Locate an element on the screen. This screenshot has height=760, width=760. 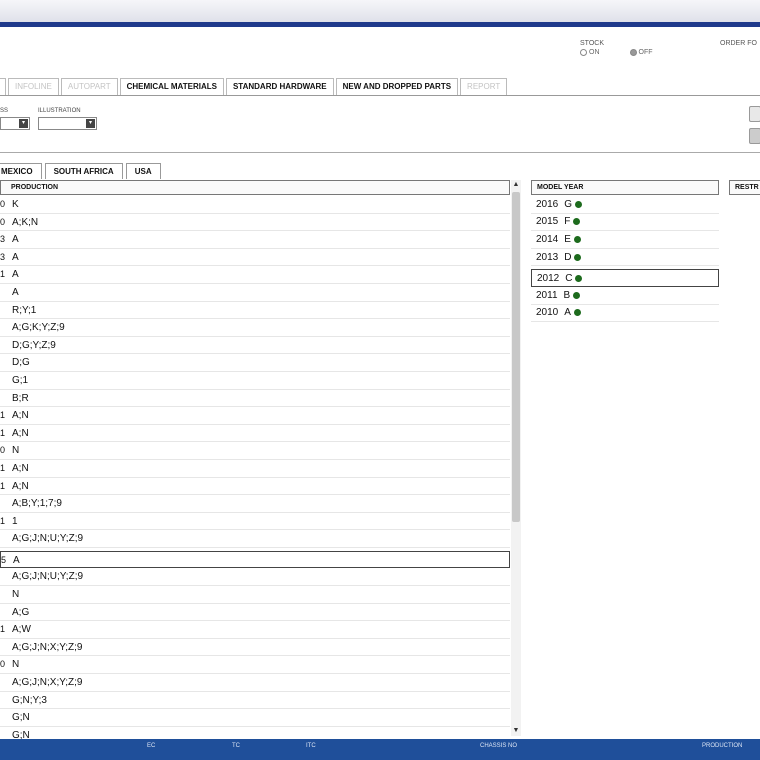
production-row: D;G;Y;Z;9 is located at coordinates (255, 346).